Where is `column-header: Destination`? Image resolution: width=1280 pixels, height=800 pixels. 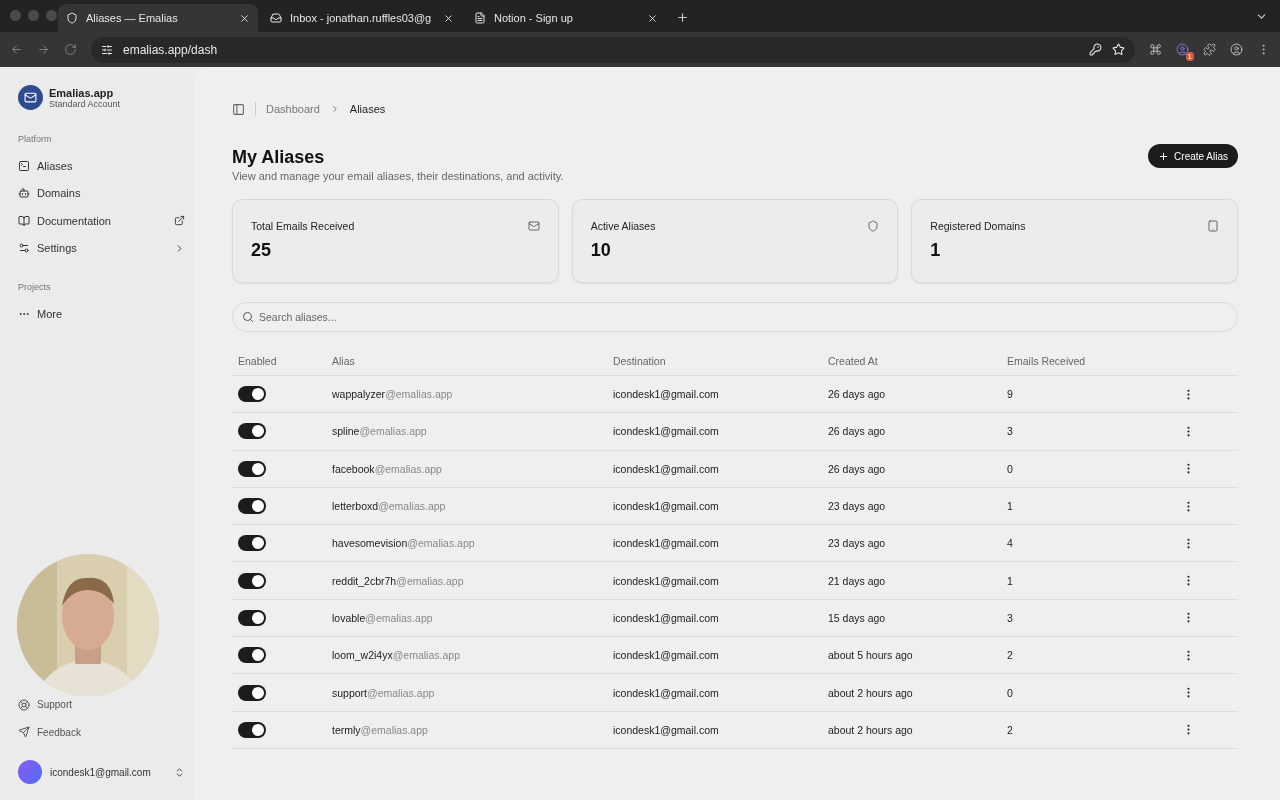
column-header: Destination is located at coordinates (639, 360).